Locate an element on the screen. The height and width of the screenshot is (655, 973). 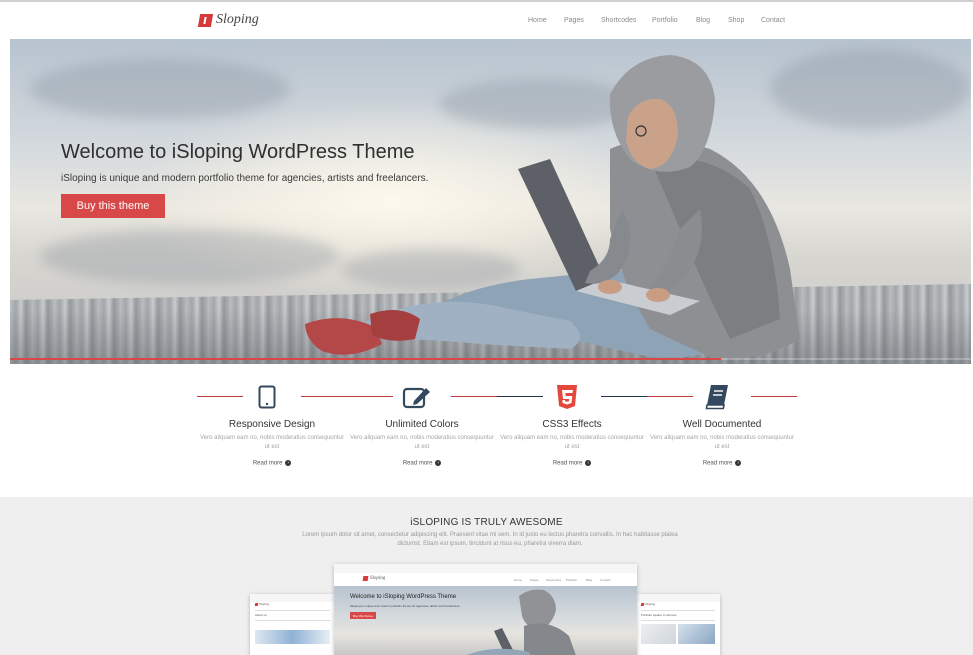
feature-title: Well Documented is located at coordinates (722, 424).